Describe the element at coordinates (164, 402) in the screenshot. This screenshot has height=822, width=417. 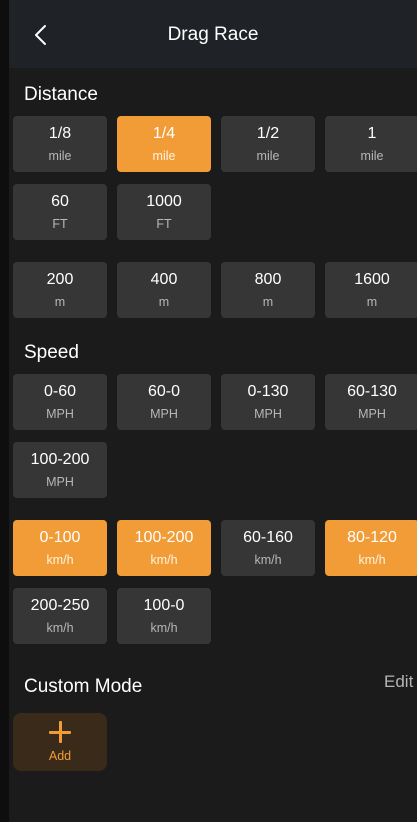
I see `option-speed-60-0-mph: 60-0 MPH` at that location.